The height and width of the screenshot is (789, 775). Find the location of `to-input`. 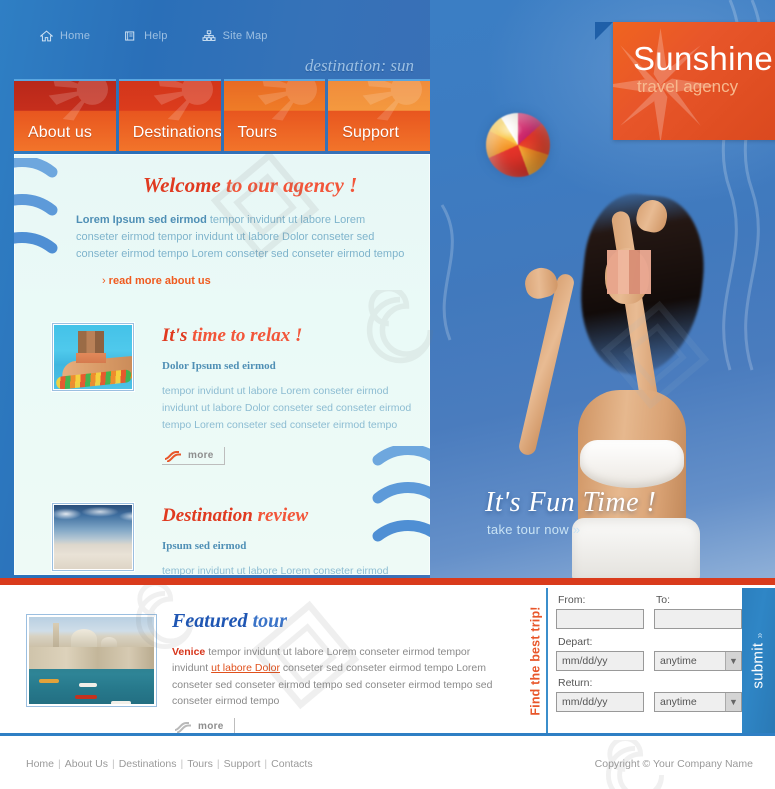

to-input is located at coordinates (698, 619).